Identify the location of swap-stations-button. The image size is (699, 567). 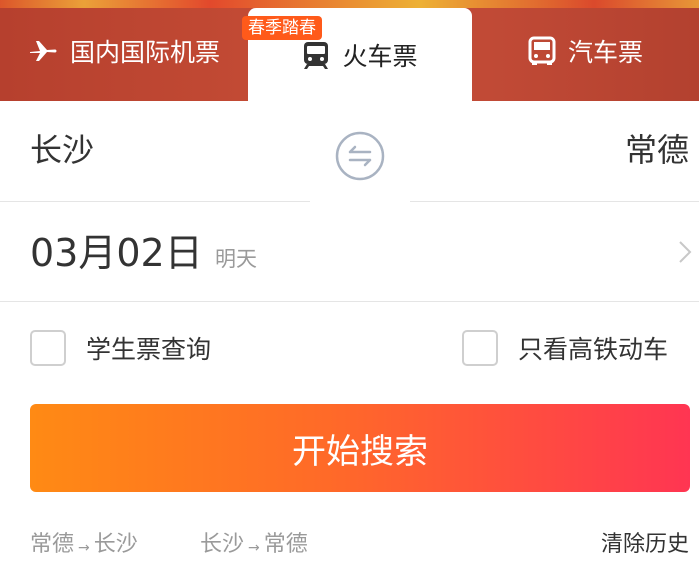
(360, 156).